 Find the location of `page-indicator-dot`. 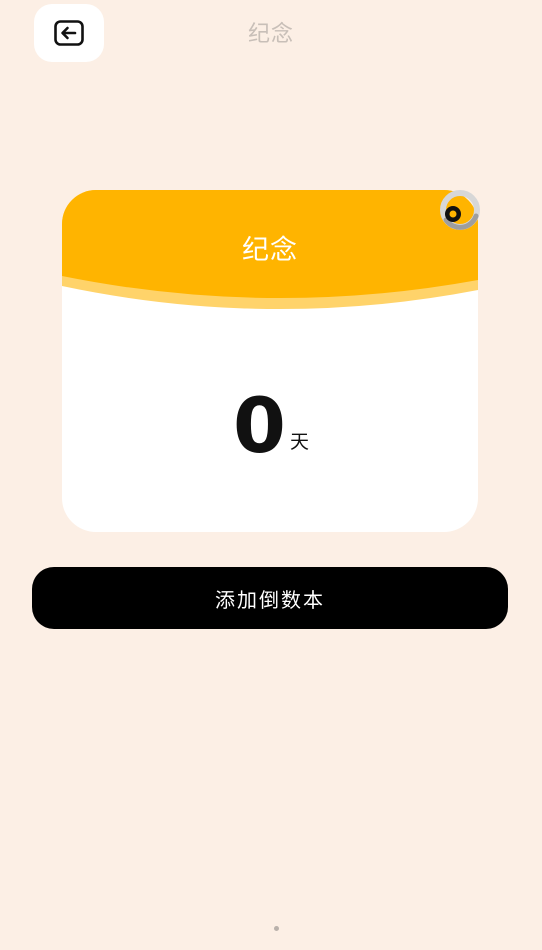

page-indicator-dot is located at coordinates (276, 928).